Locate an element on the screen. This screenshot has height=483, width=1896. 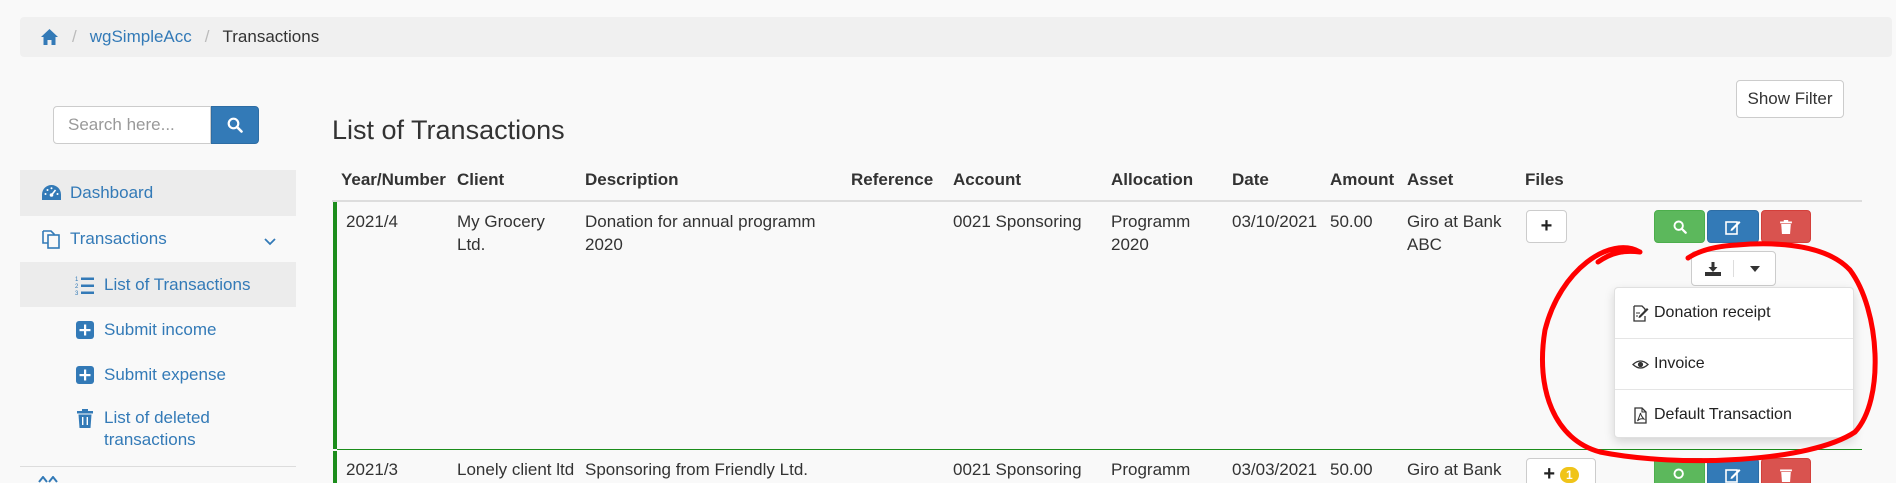
cell-allocation: Programm is located at coordinates (1151, 469).